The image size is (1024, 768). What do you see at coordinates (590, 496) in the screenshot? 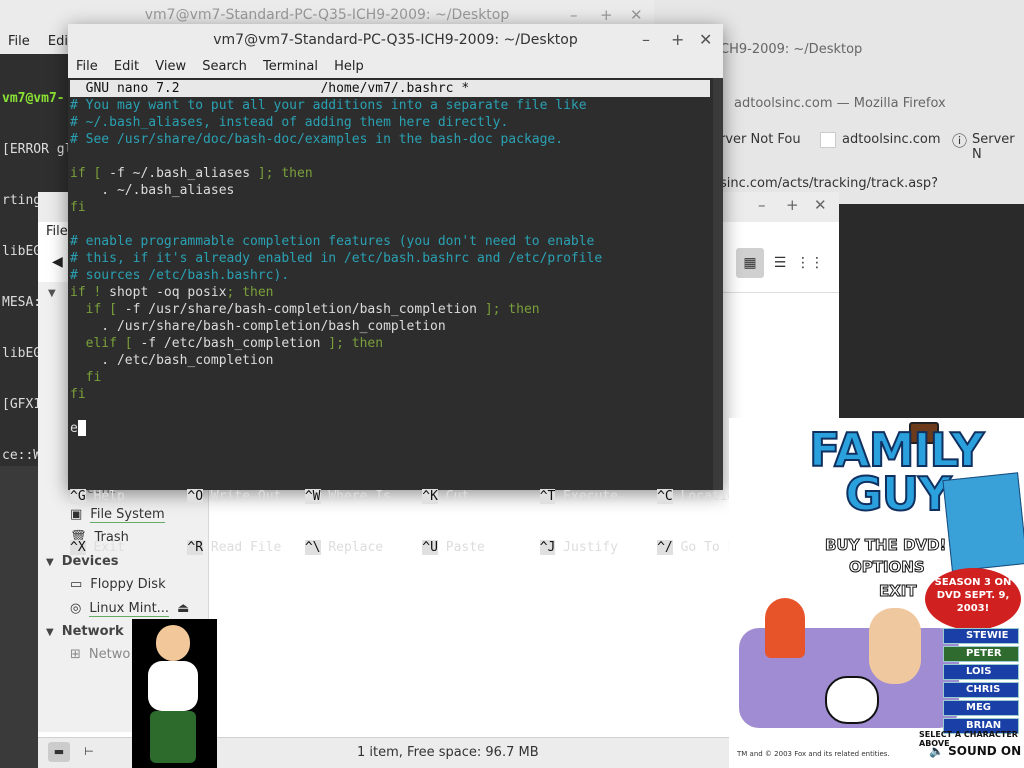
I see `shortcut-label: Execute` at bounding box center [590, 496].